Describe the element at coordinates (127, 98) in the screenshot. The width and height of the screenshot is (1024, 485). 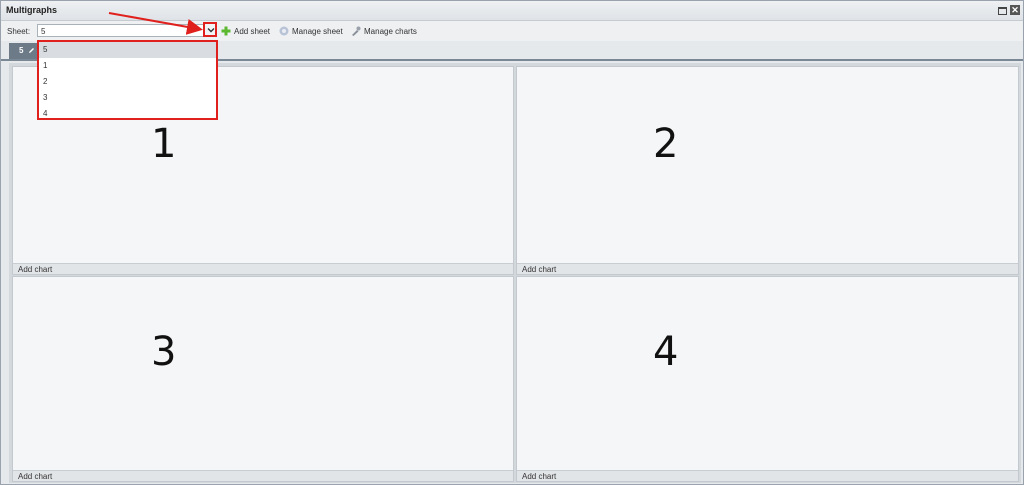
I see `dropdown-option: 3` at that location.